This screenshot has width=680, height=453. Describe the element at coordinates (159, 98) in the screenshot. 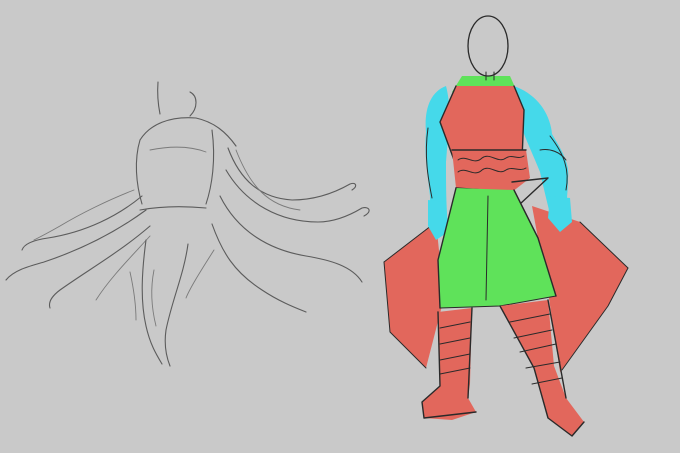

I see `sketch-neck` at that location.